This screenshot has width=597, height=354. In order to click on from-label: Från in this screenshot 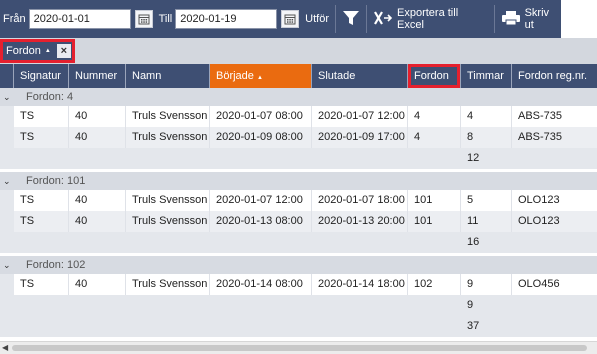, I will do `click(14, 19)`.